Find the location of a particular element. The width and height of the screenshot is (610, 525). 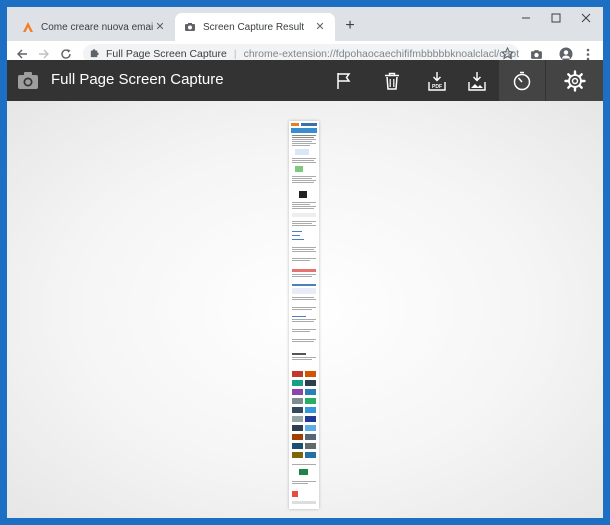

tab-title: Come creare nuova email | Salvatore is located at coordinates (97, 27).